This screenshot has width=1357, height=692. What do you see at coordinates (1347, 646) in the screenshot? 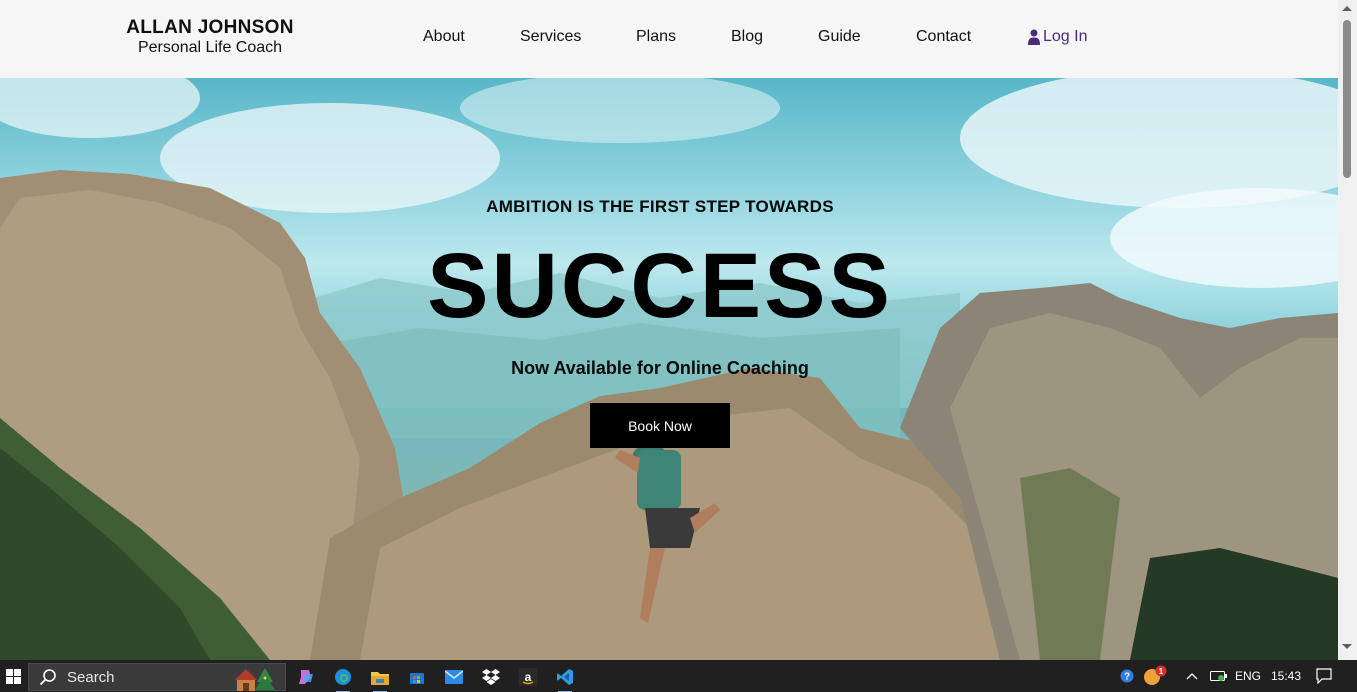
I see `scroll-down-arrow-icon` at bounding box center [1347, 646].